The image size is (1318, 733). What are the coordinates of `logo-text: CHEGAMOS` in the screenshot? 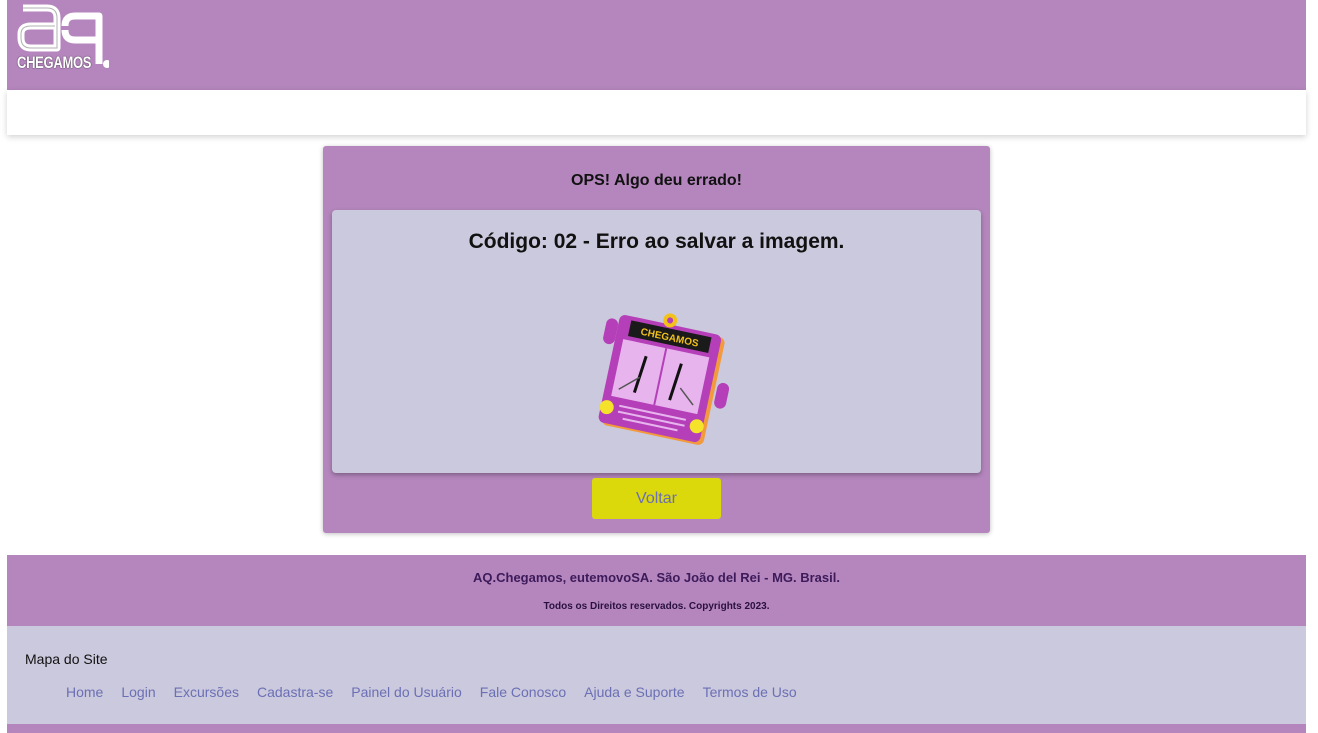 It's located at (54, 62).